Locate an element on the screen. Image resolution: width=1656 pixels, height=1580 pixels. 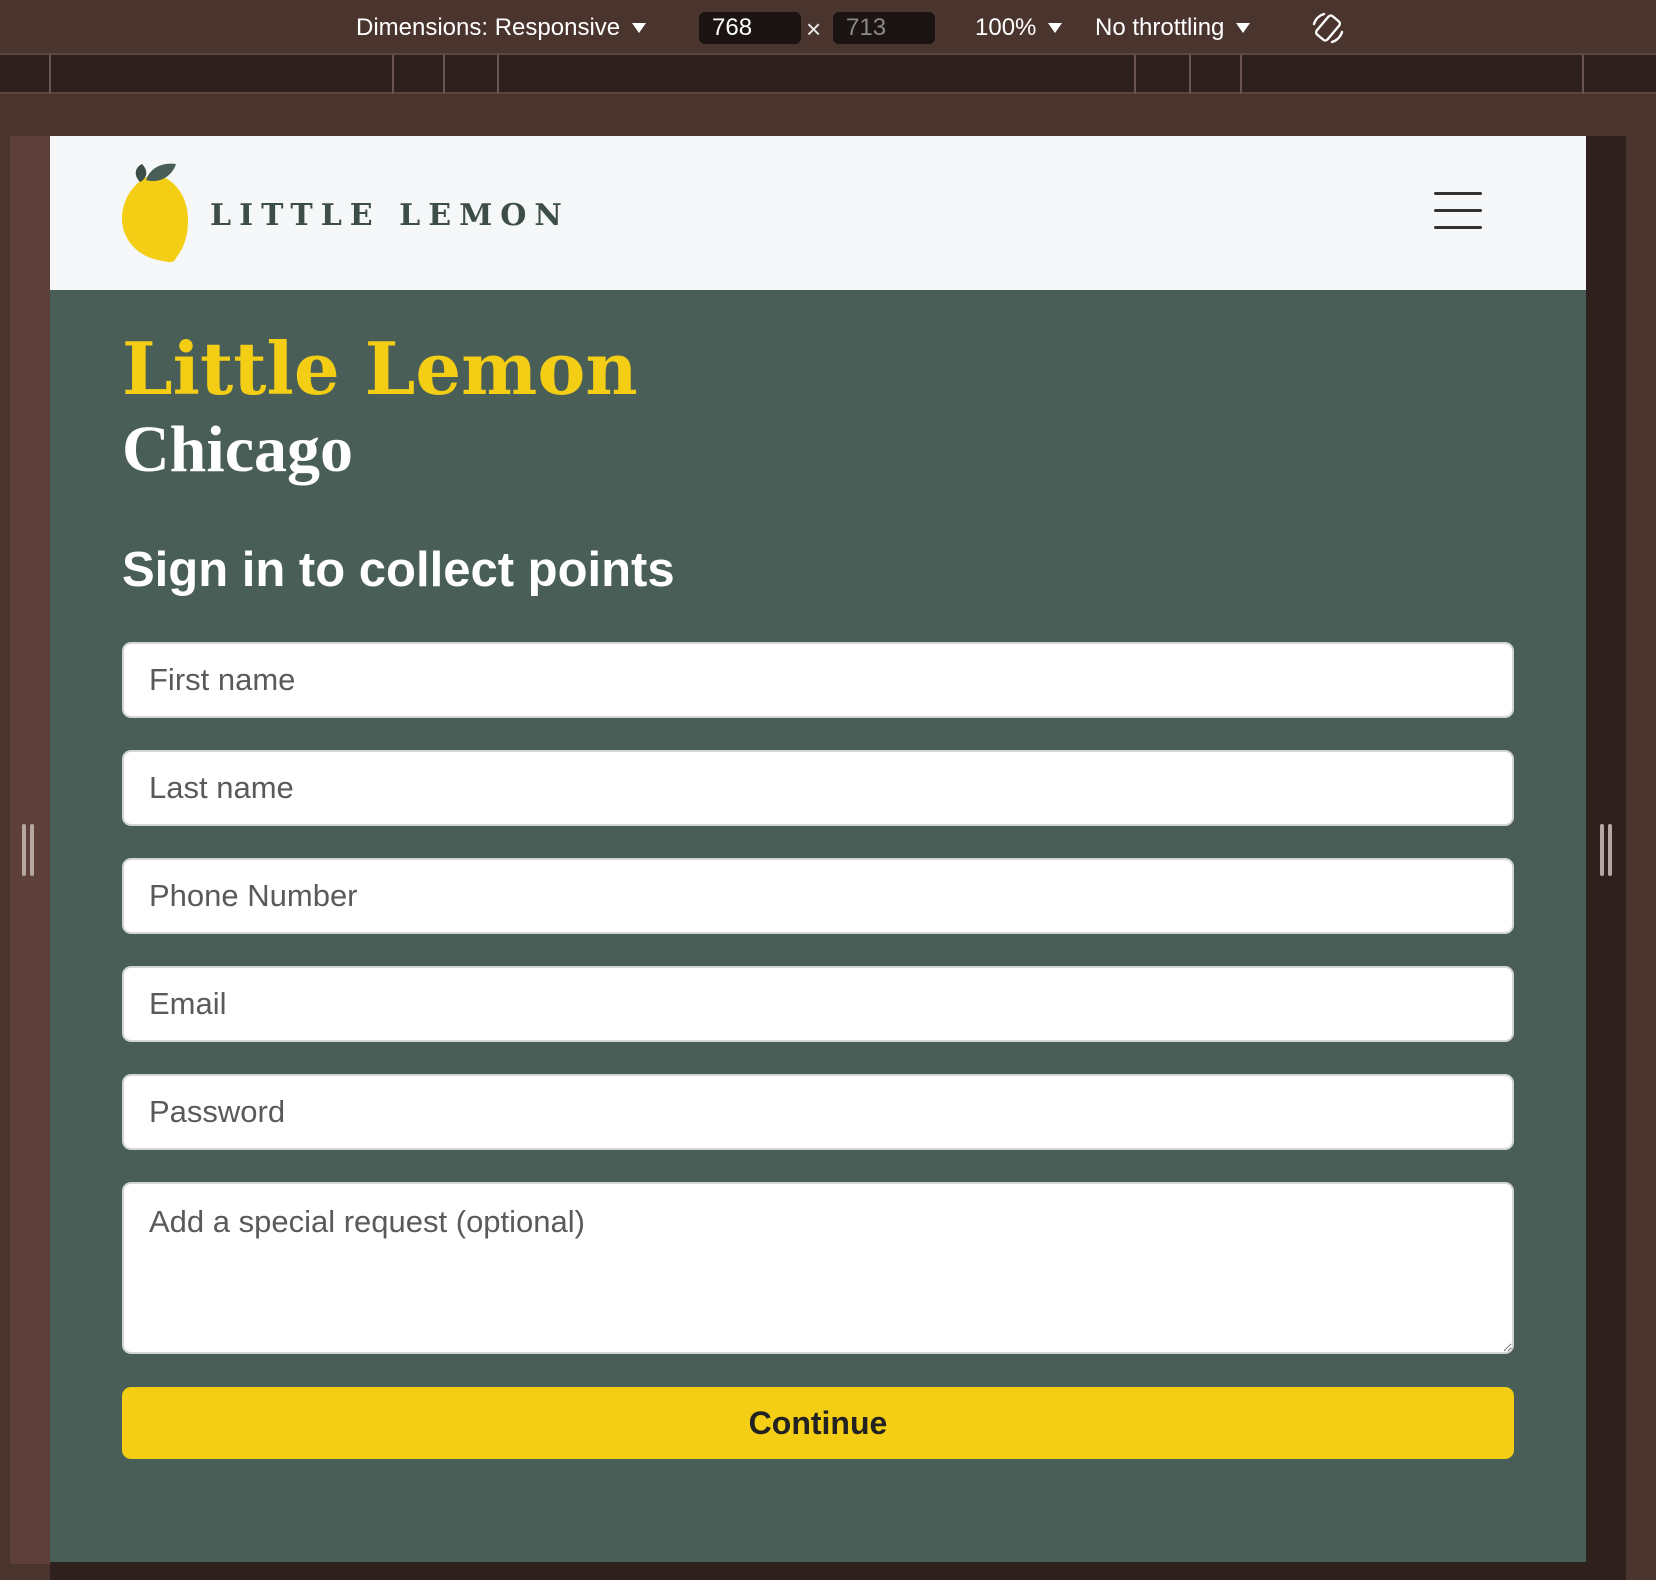
zoom-label: 100% is located at coordinates (1006, 27).